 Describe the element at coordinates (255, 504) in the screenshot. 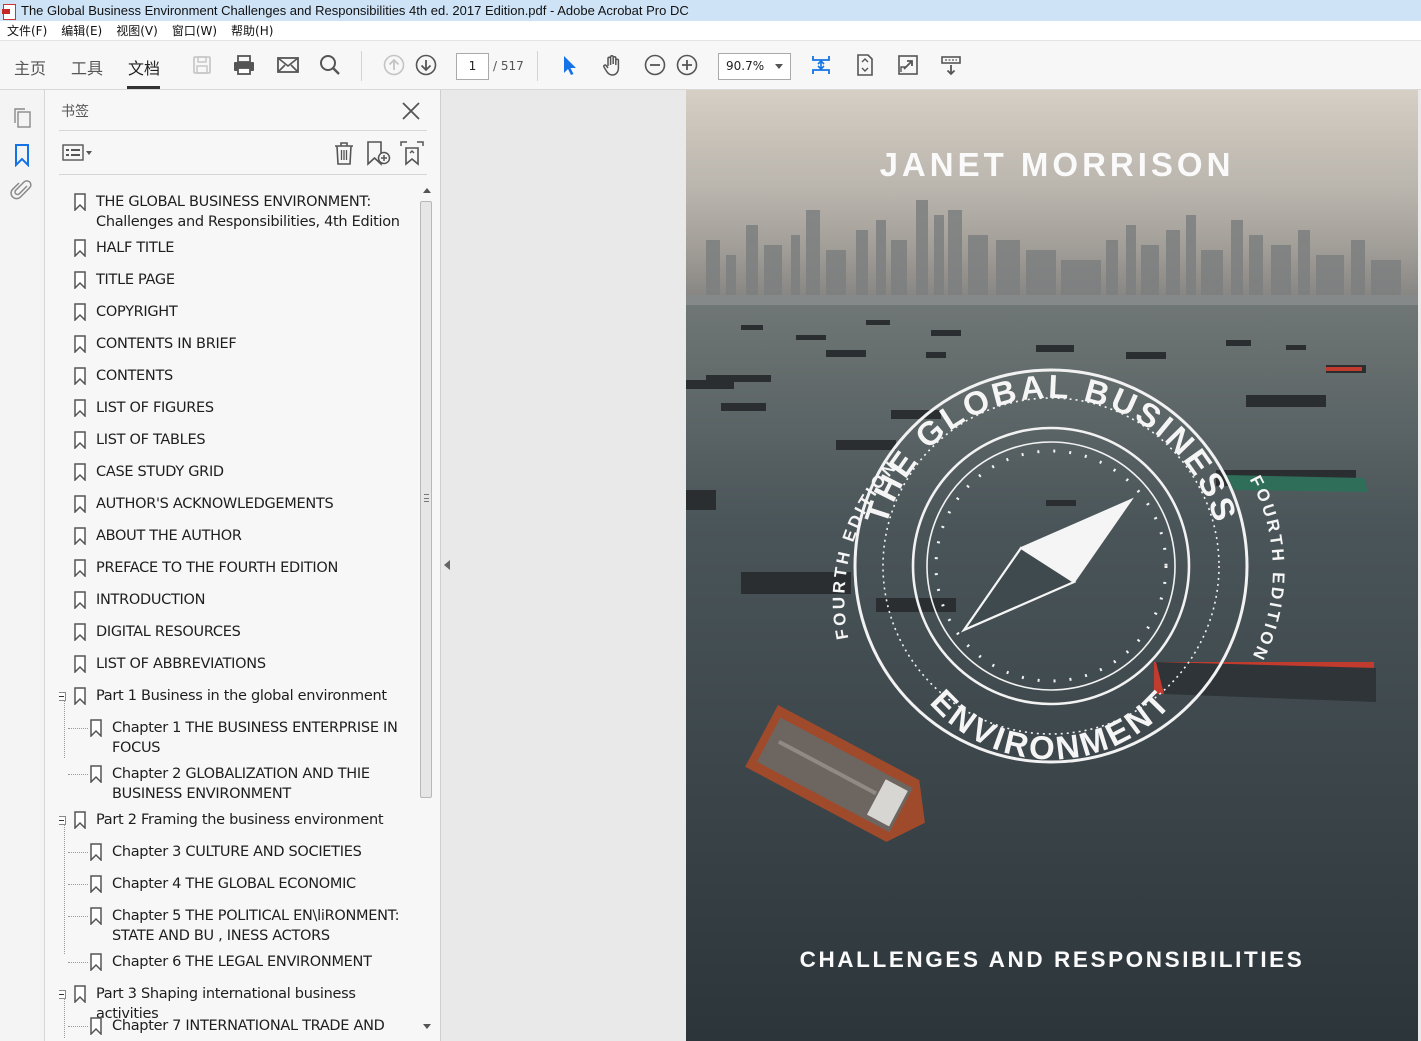

I see `bookmark-label: AUTHOR'S ACKNOWLEDGEMENTS` at that location.